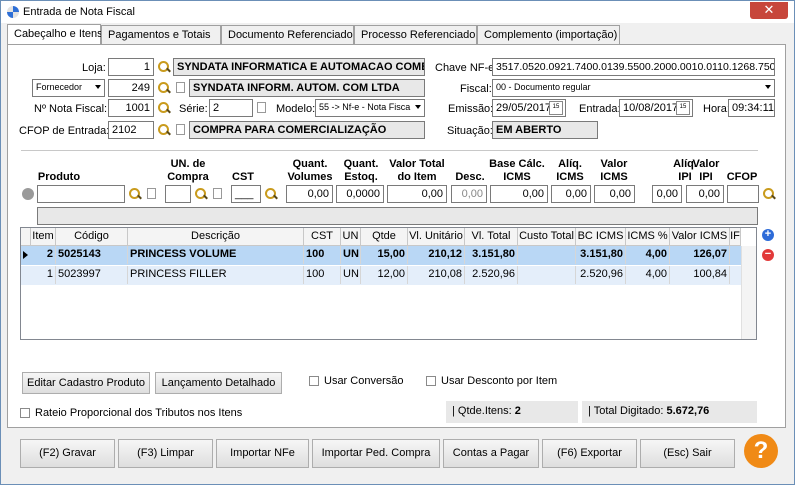 The width and height of the screenshot is (795, 485). What do you see at coordinates (687, 453) in the screenshot?
I see `sair-button: (Esc) Sair` at bounding box center [687, 453].